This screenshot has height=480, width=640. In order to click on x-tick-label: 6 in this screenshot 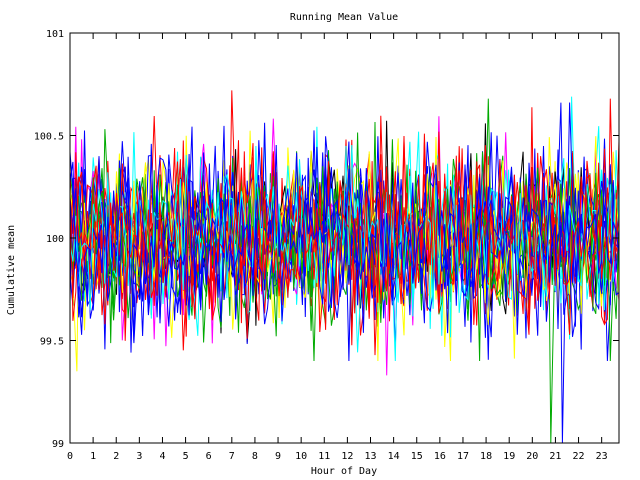, I will do `click(209, 456)`.